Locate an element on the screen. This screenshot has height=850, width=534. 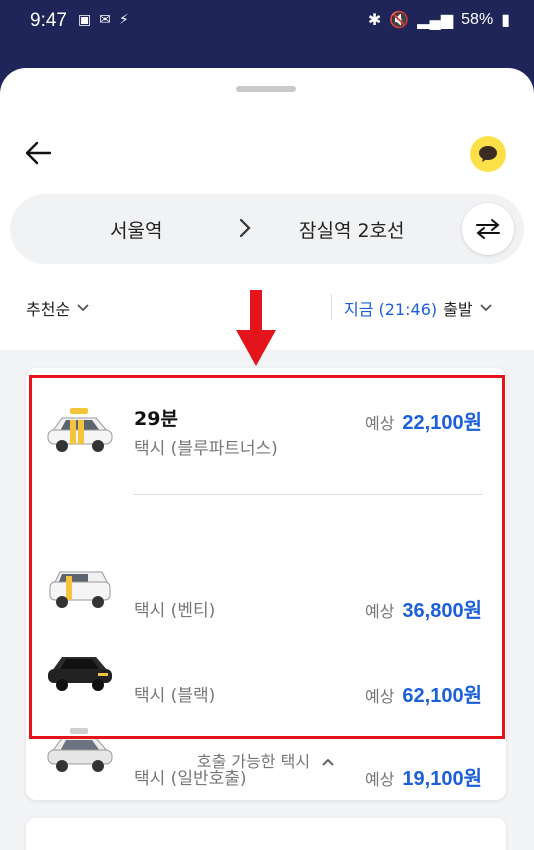
collapse-toggle-label: 호출 가능한 택시 is located at coordinates (253, 761).